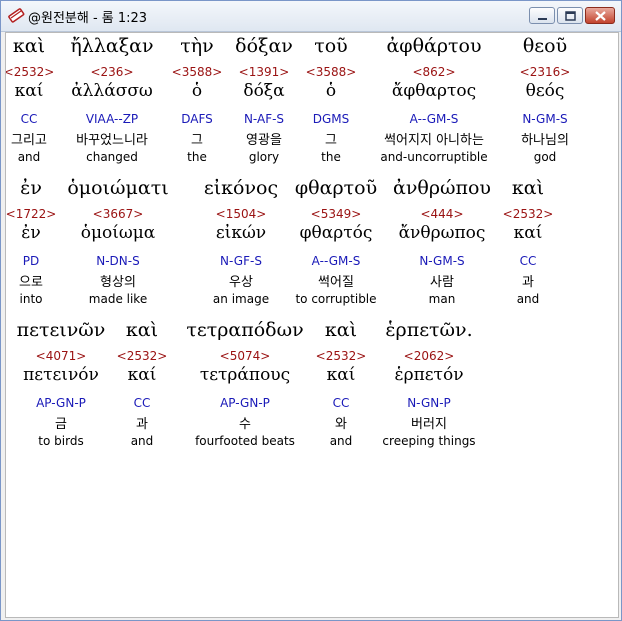  I want to click on word-lemma: θεός, so click(545, 91).